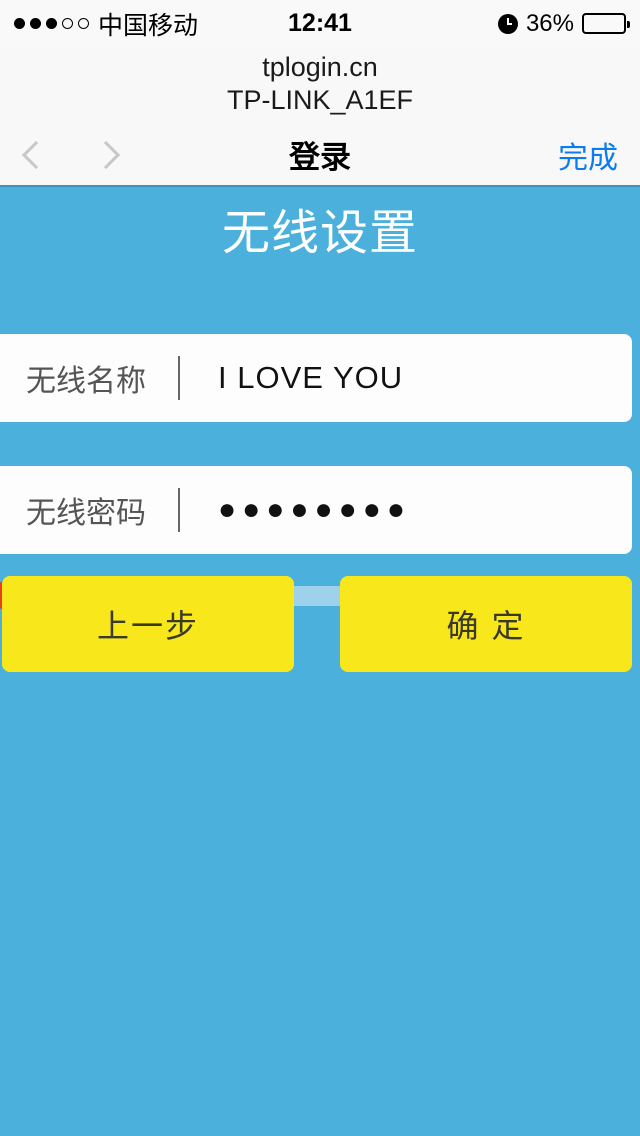  Describe the element at coordinates (51, 23) in the screenshot. I see `signal-strength-icon` at that location.